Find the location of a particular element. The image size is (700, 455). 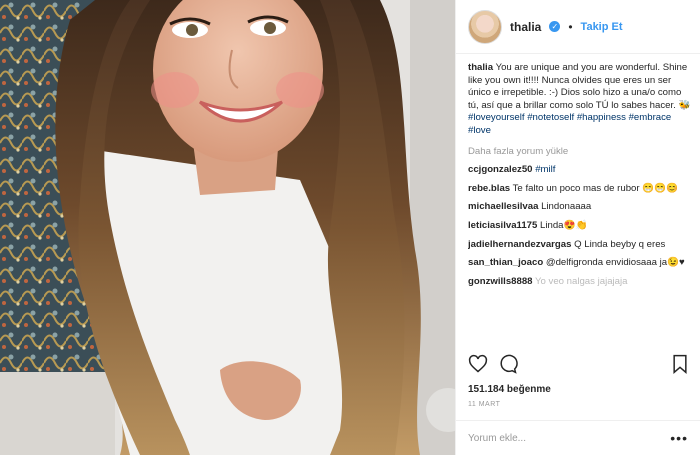

hashtag: #happiness is located at coordinates (601, 117).